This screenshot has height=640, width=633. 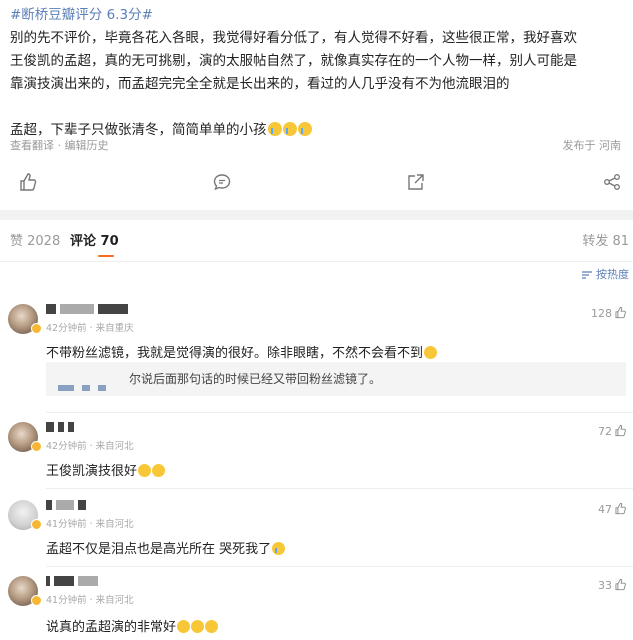 I want to click on comment-text-content: 说真的孟超演的非常好, so click(x=111, y=627).